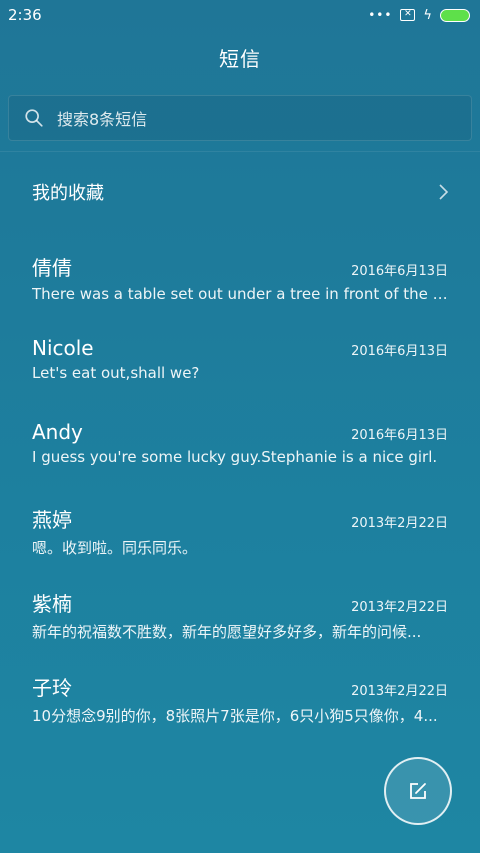  Describe the element at coordinates (116, 373) in the screenshot. I see `message-preview: Let's eat out,shall we?` at that location.